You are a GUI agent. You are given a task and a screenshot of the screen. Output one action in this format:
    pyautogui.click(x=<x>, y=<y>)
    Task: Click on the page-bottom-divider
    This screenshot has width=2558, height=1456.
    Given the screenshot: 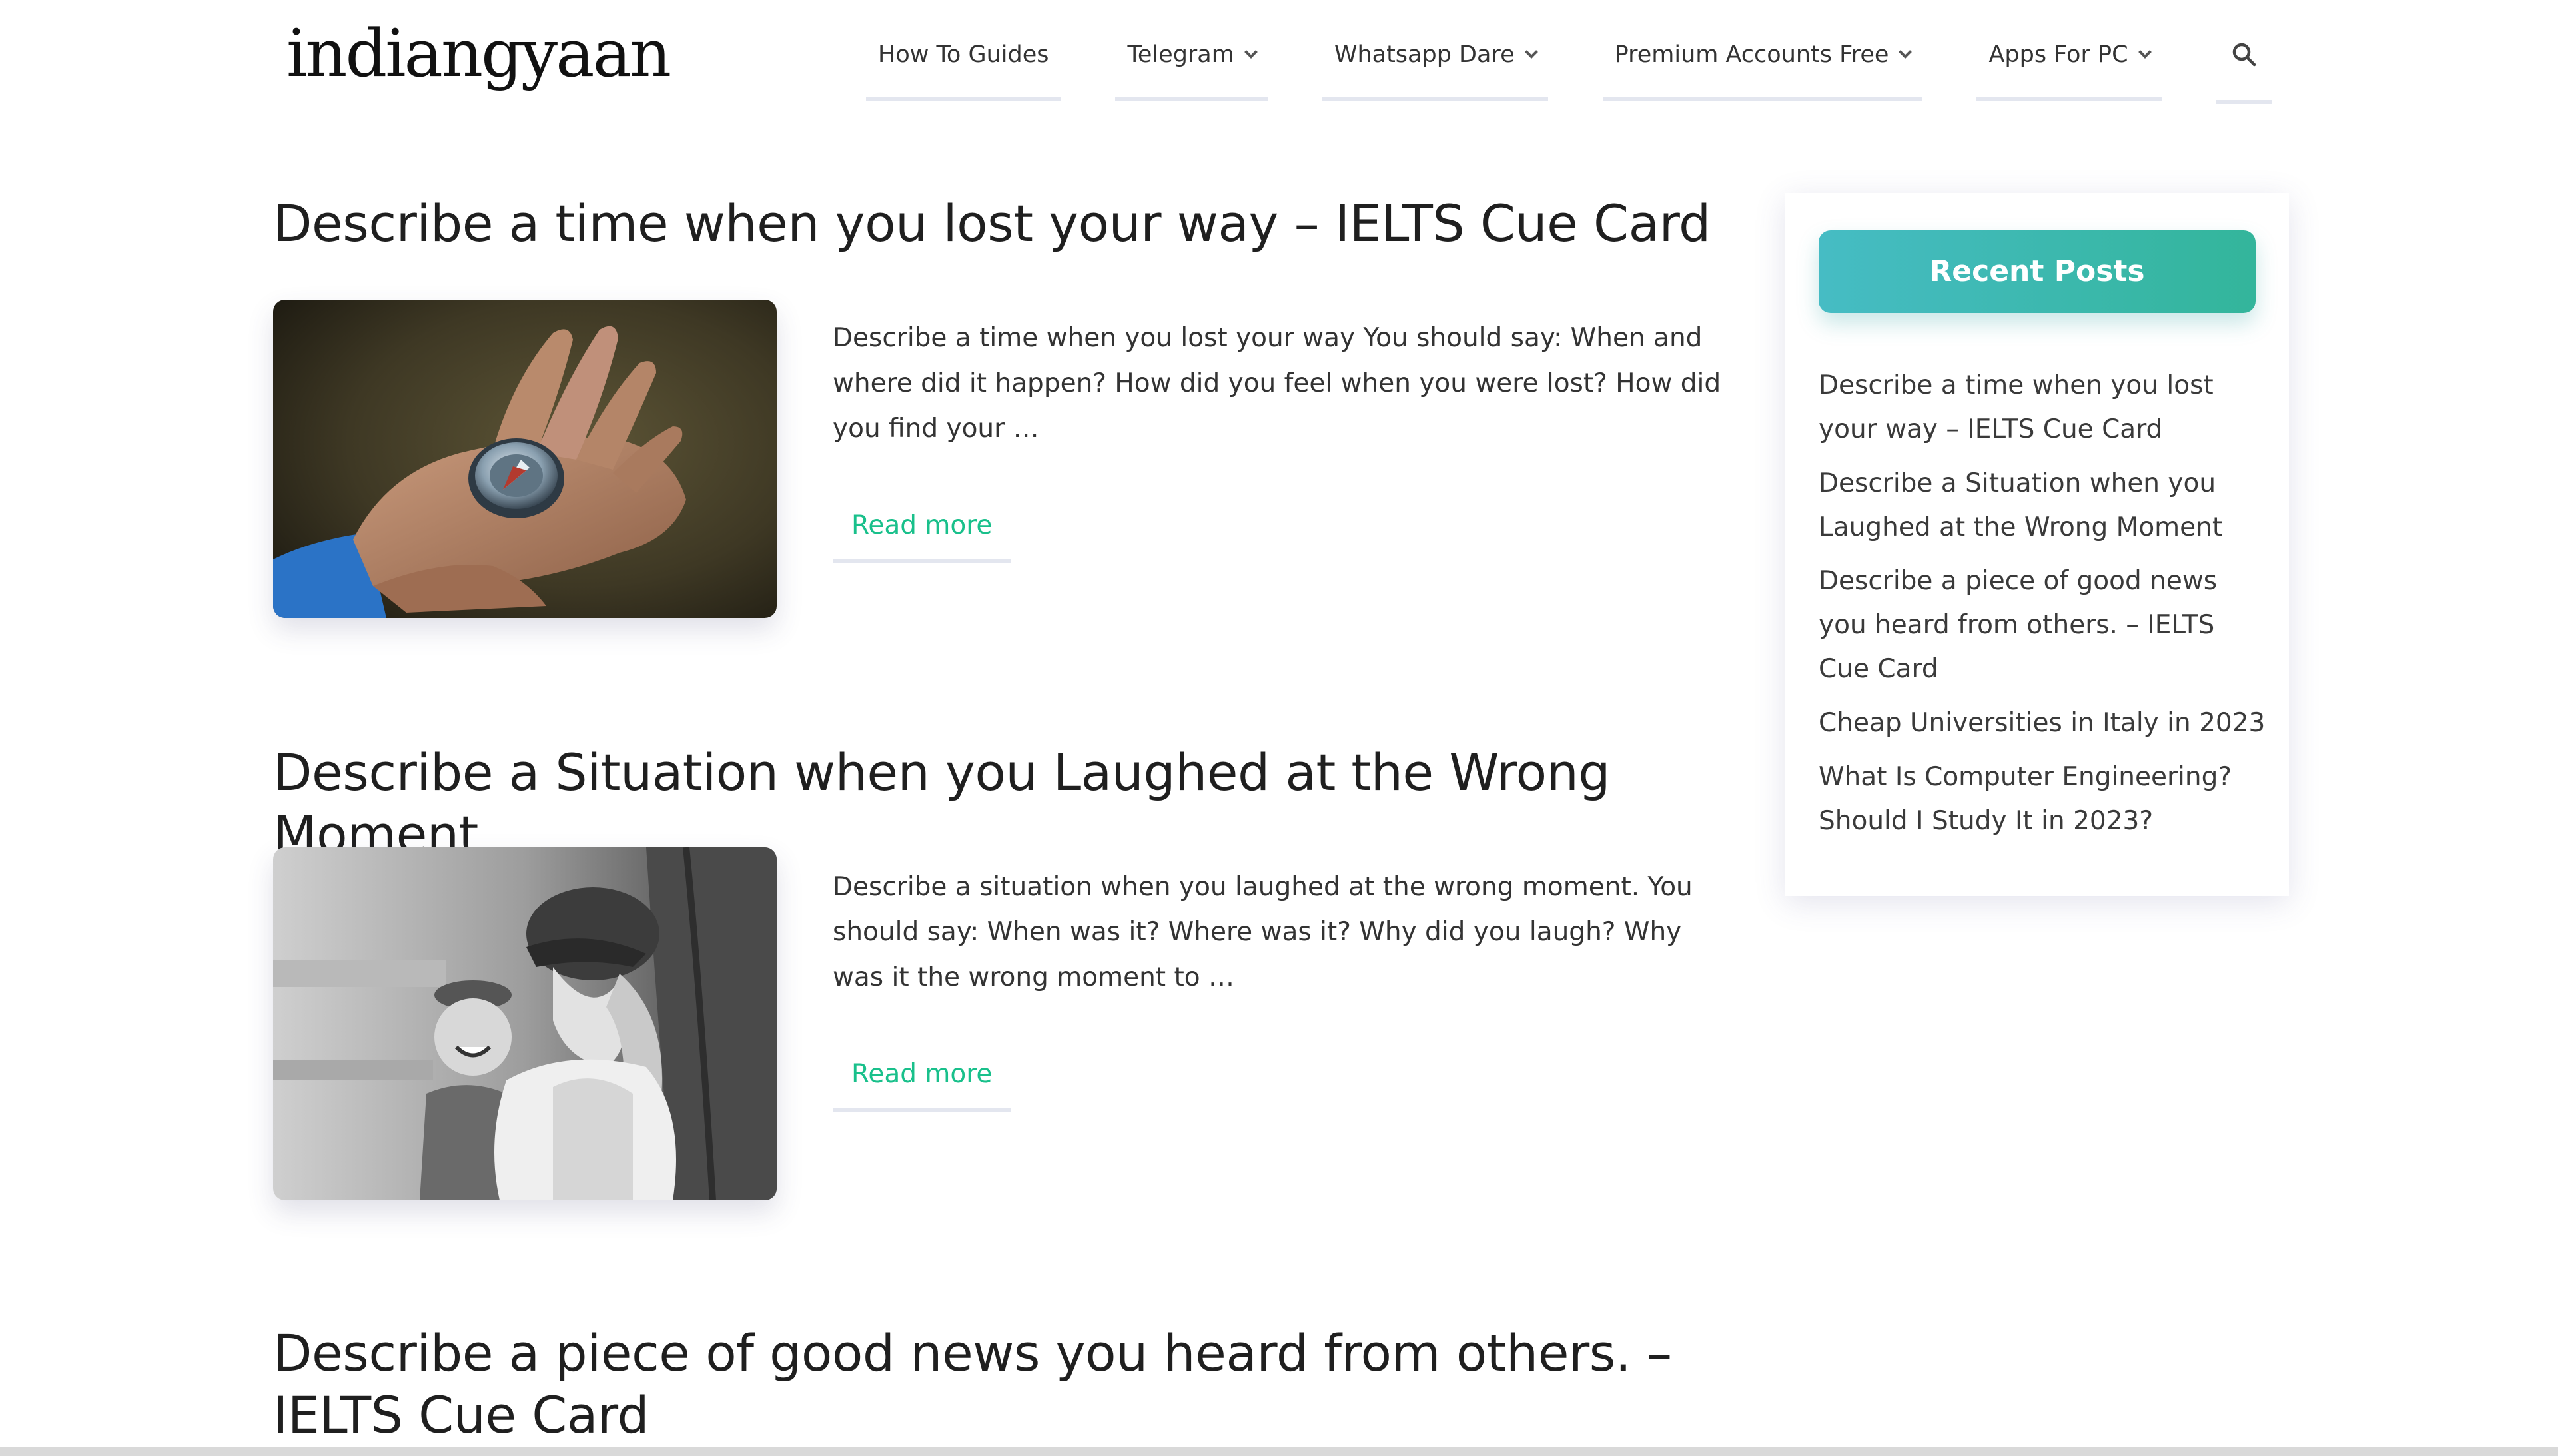 What is the action you would take?
    pyautogui.click(x=1279, y=1451)
    